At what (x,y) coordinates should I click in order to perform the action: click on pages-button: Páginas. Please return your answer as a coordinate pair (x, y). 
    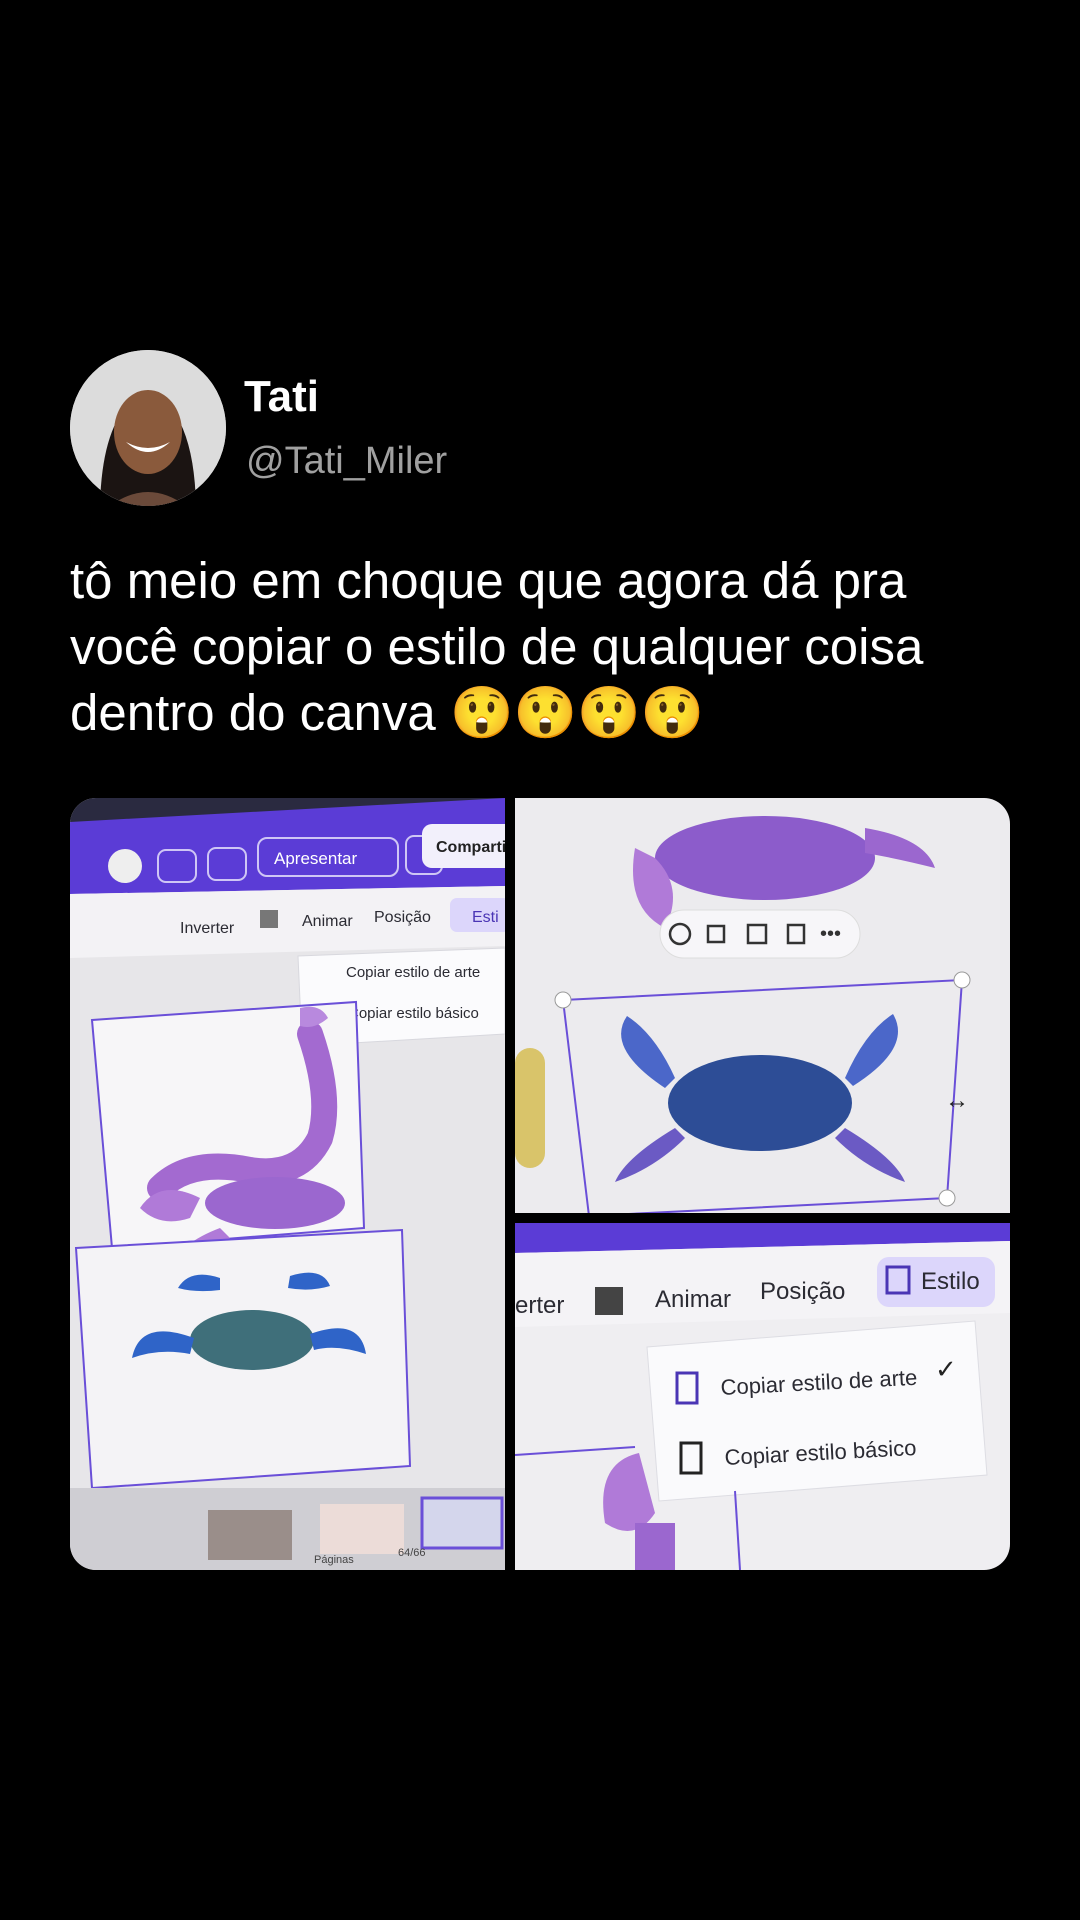
    Looking at the image, I should click on (334, 1560).